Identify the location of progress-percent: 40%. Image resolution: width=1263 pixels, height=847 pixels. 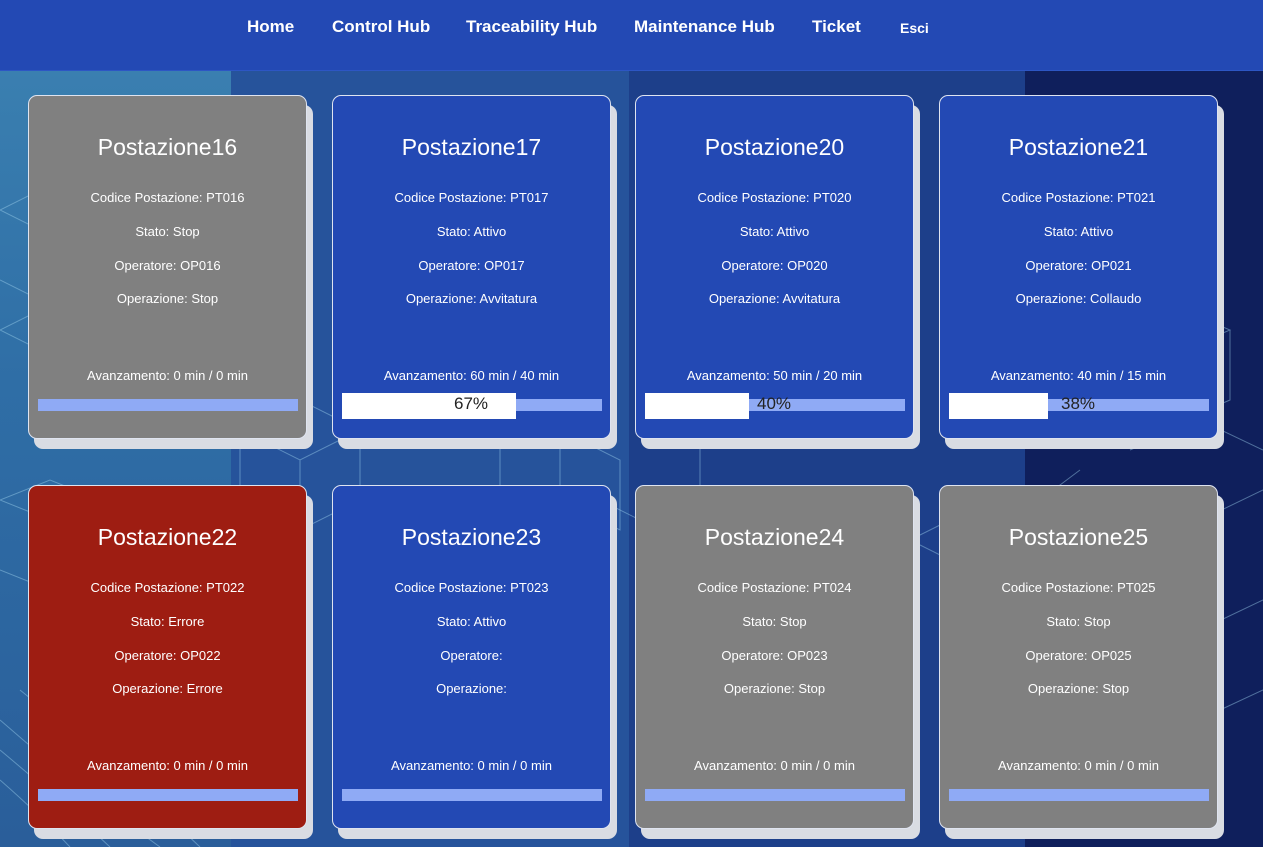
(774, 403).